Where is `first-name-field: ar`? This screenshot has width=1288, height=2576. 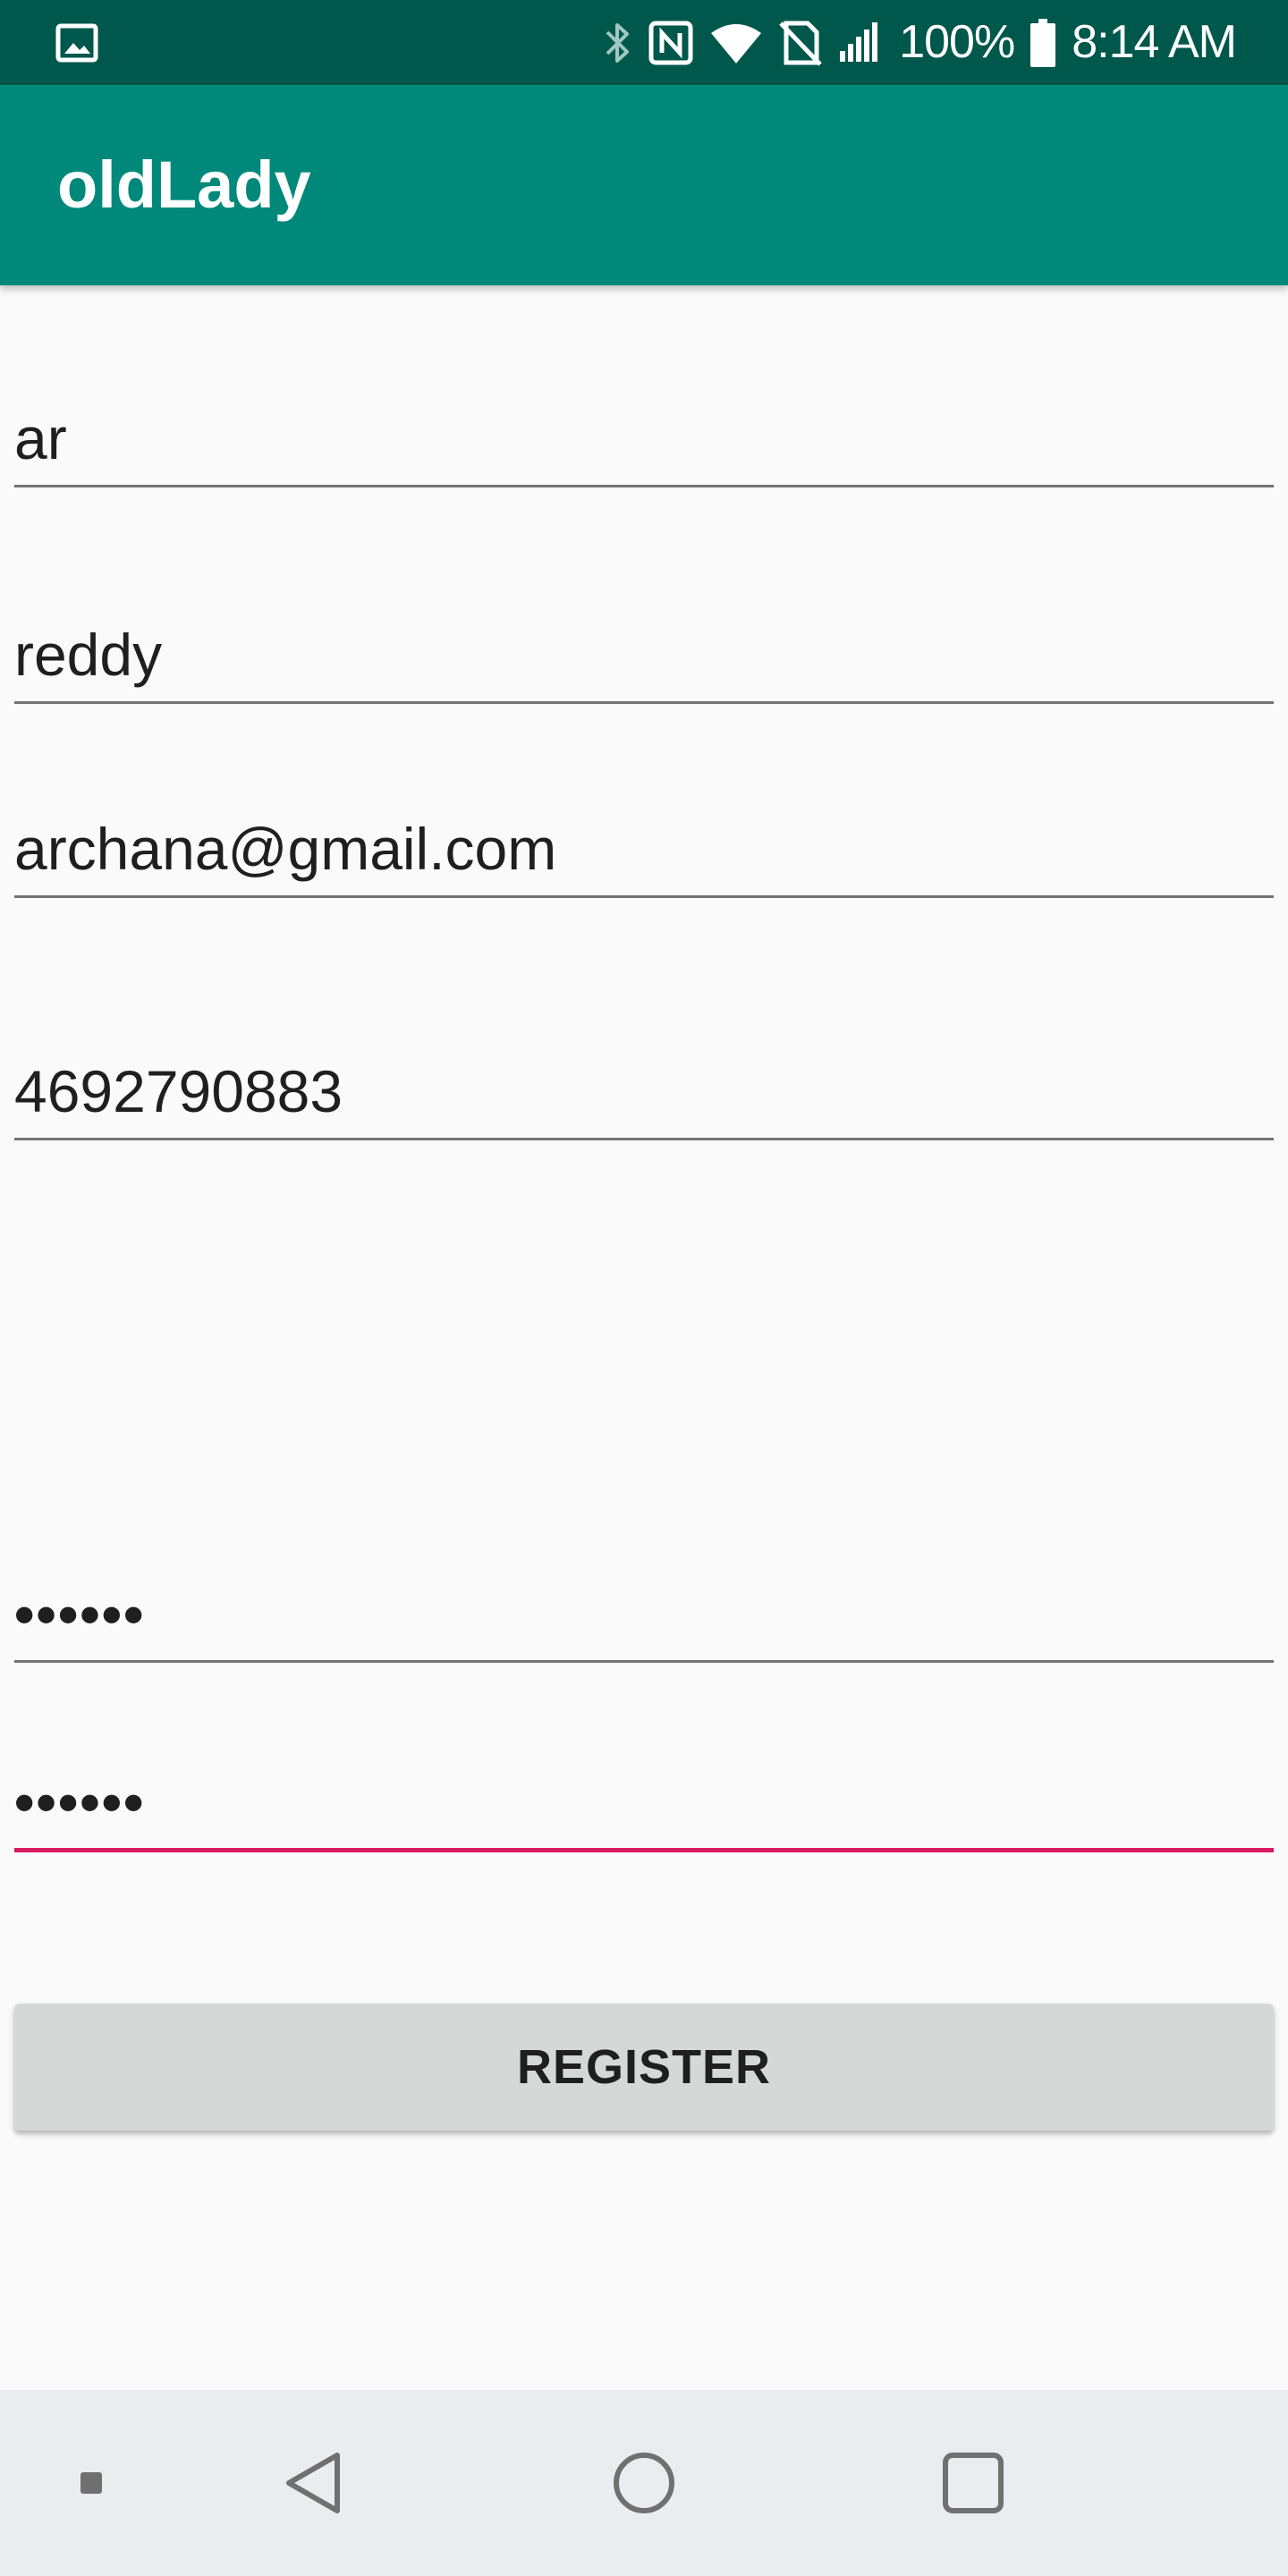
first-name-field: ar is located at coordinates (644, 427).